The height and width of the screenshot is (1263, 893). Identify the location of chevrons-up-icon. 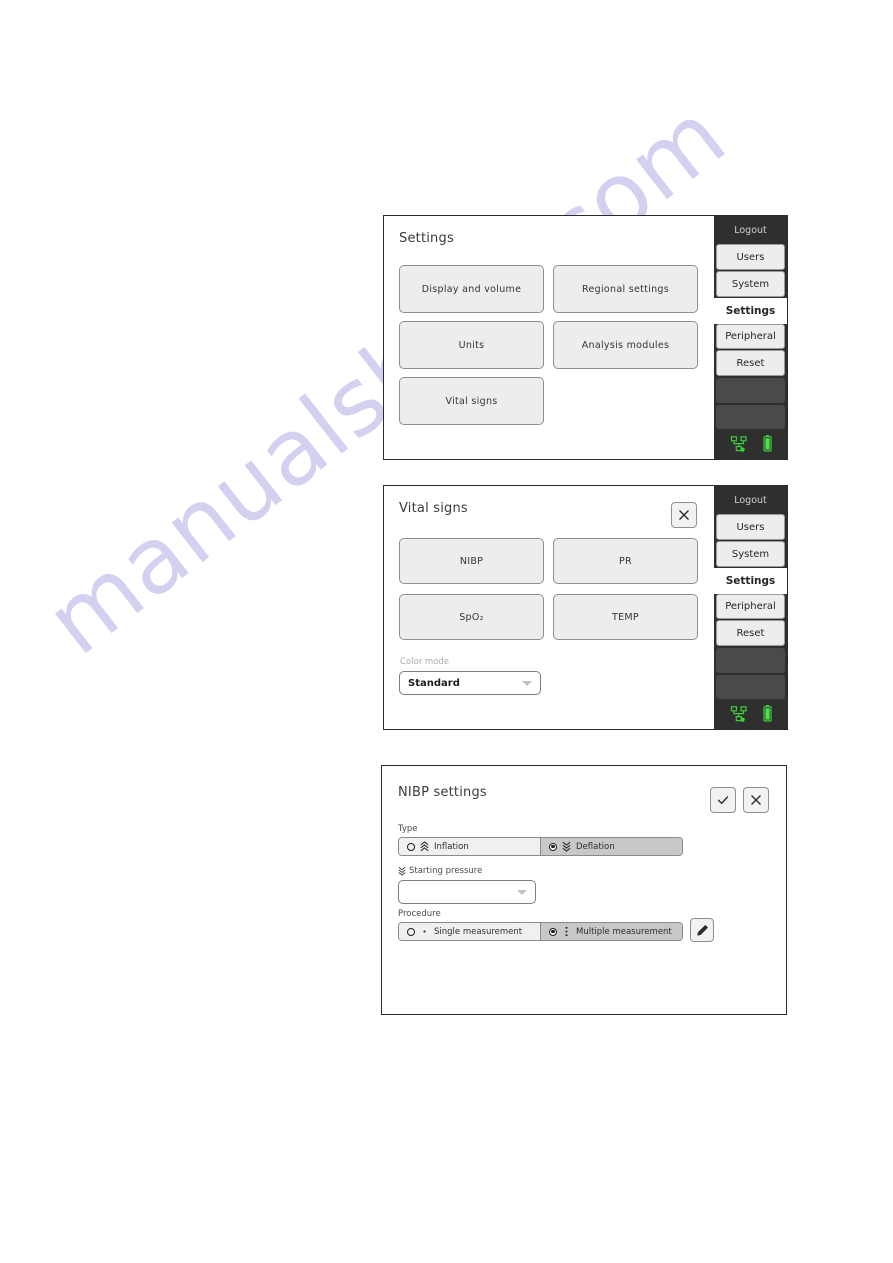
(424, 846).